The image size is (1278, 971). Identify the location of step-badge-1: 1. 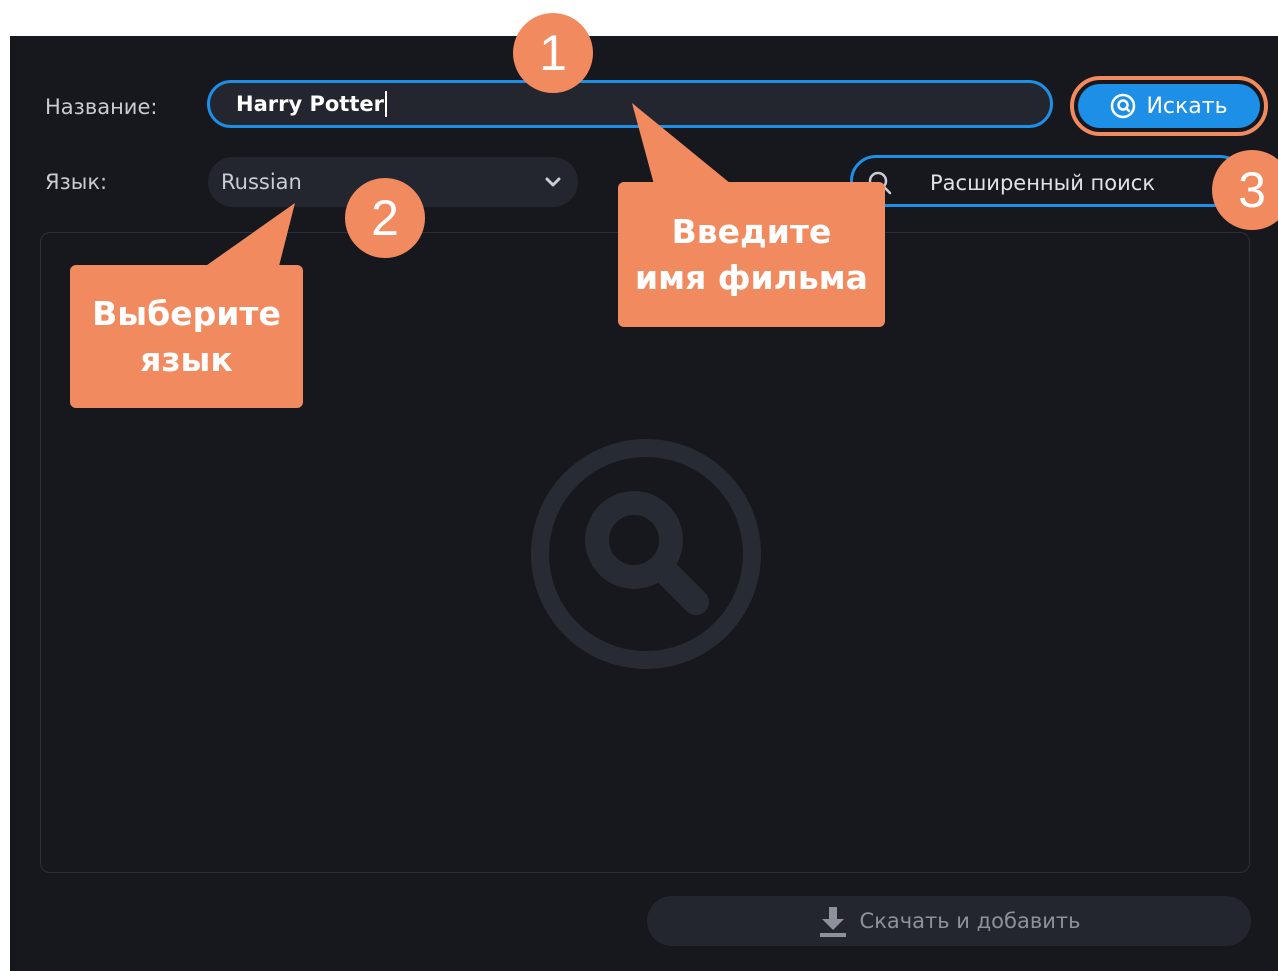
(553, 53).